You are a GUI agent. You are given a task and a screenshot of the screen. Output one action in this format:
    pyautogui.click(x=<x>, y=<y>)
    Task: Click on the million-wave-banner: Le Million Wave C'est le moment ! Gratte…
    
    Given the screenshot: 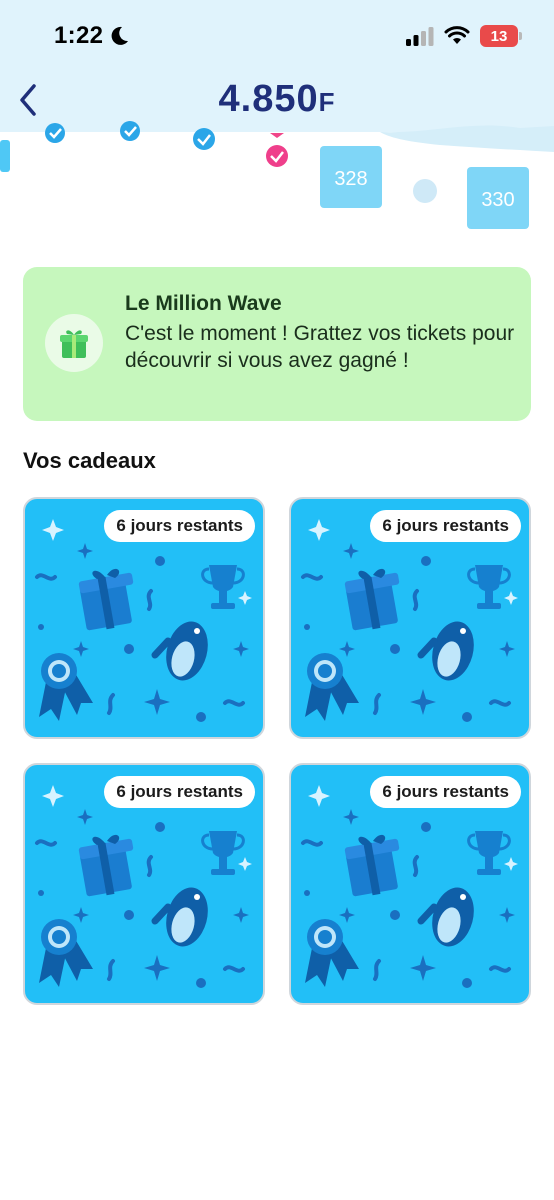 What is the action you would take?
    pyautogui.click(x=277, y=344)
    